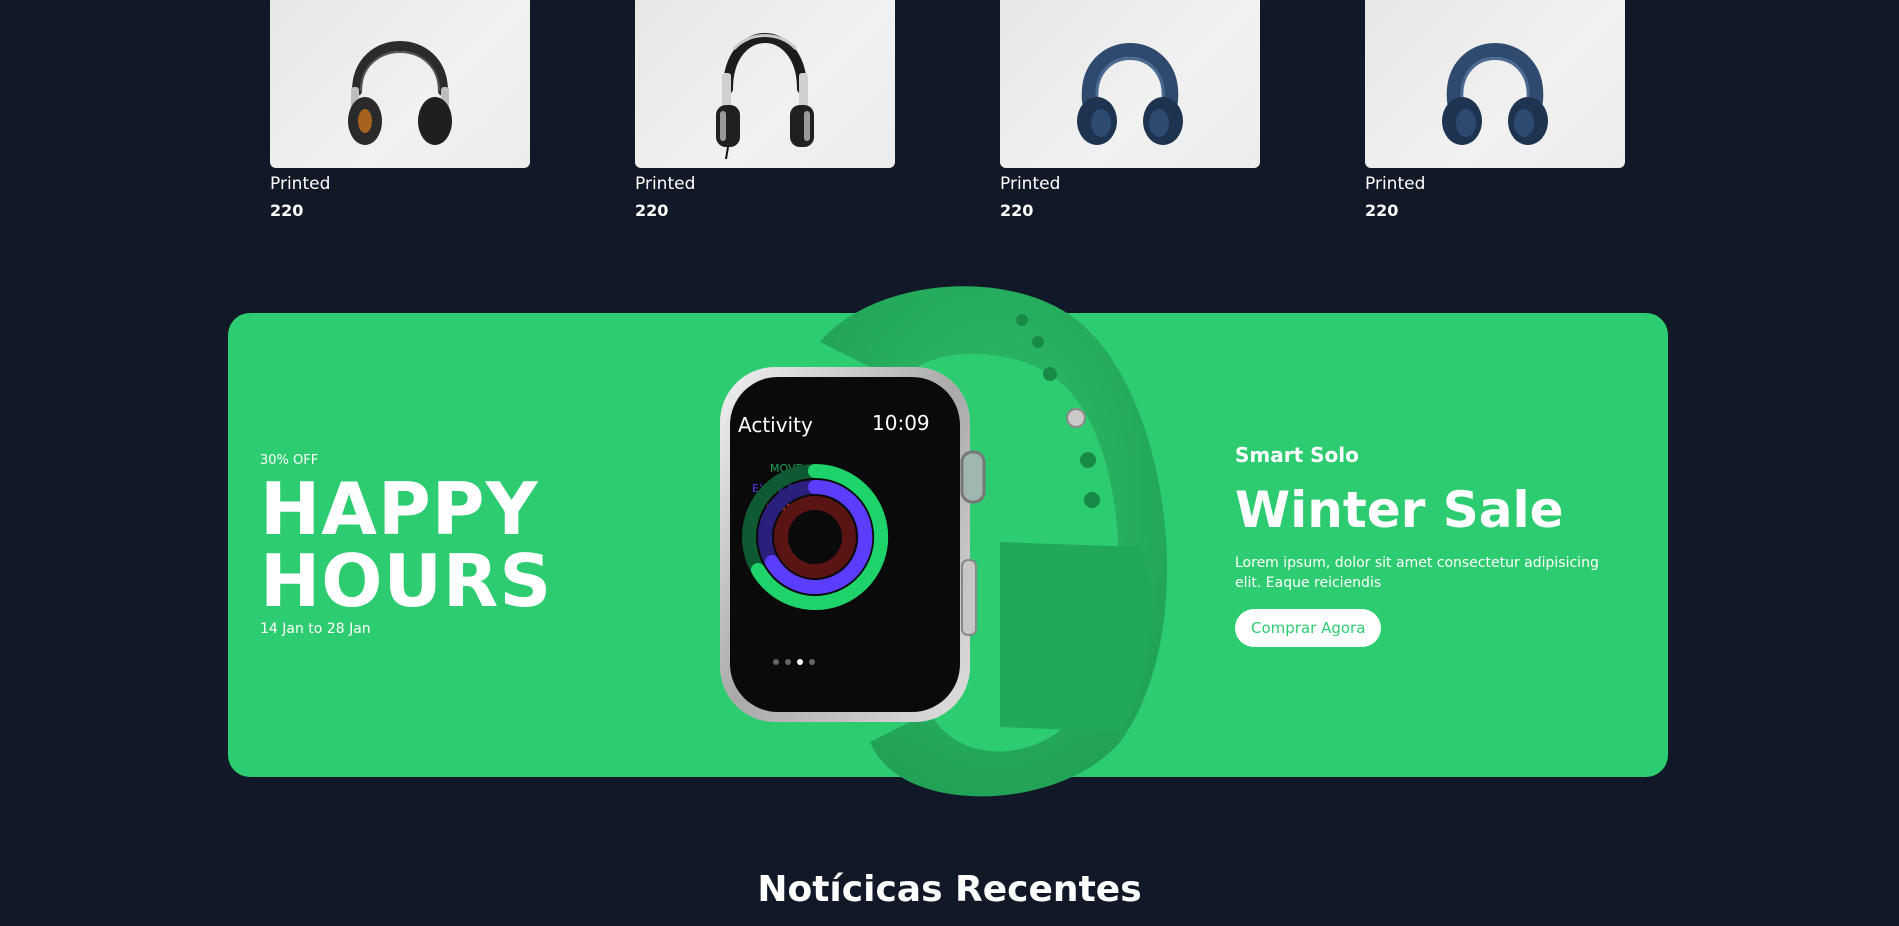 The height and width of the screenshot is (926, 1899). Describe the element at coordinates (399, 509) in the screenshot. I see `headline-line: HAPPY` at that location.